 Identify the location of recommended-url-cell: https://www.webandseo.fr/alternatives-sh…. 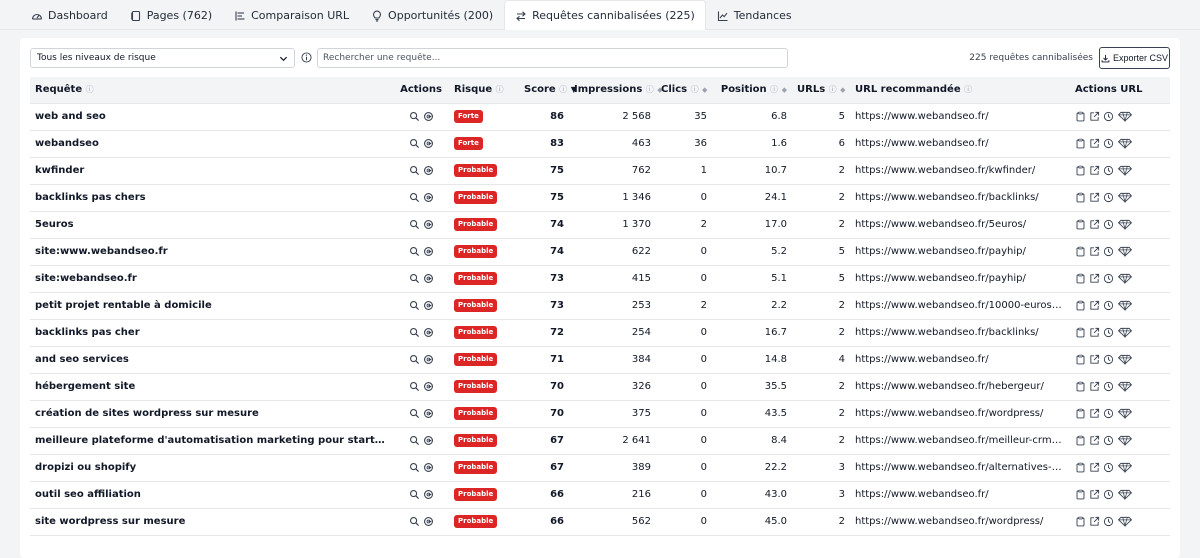
(960, 468).